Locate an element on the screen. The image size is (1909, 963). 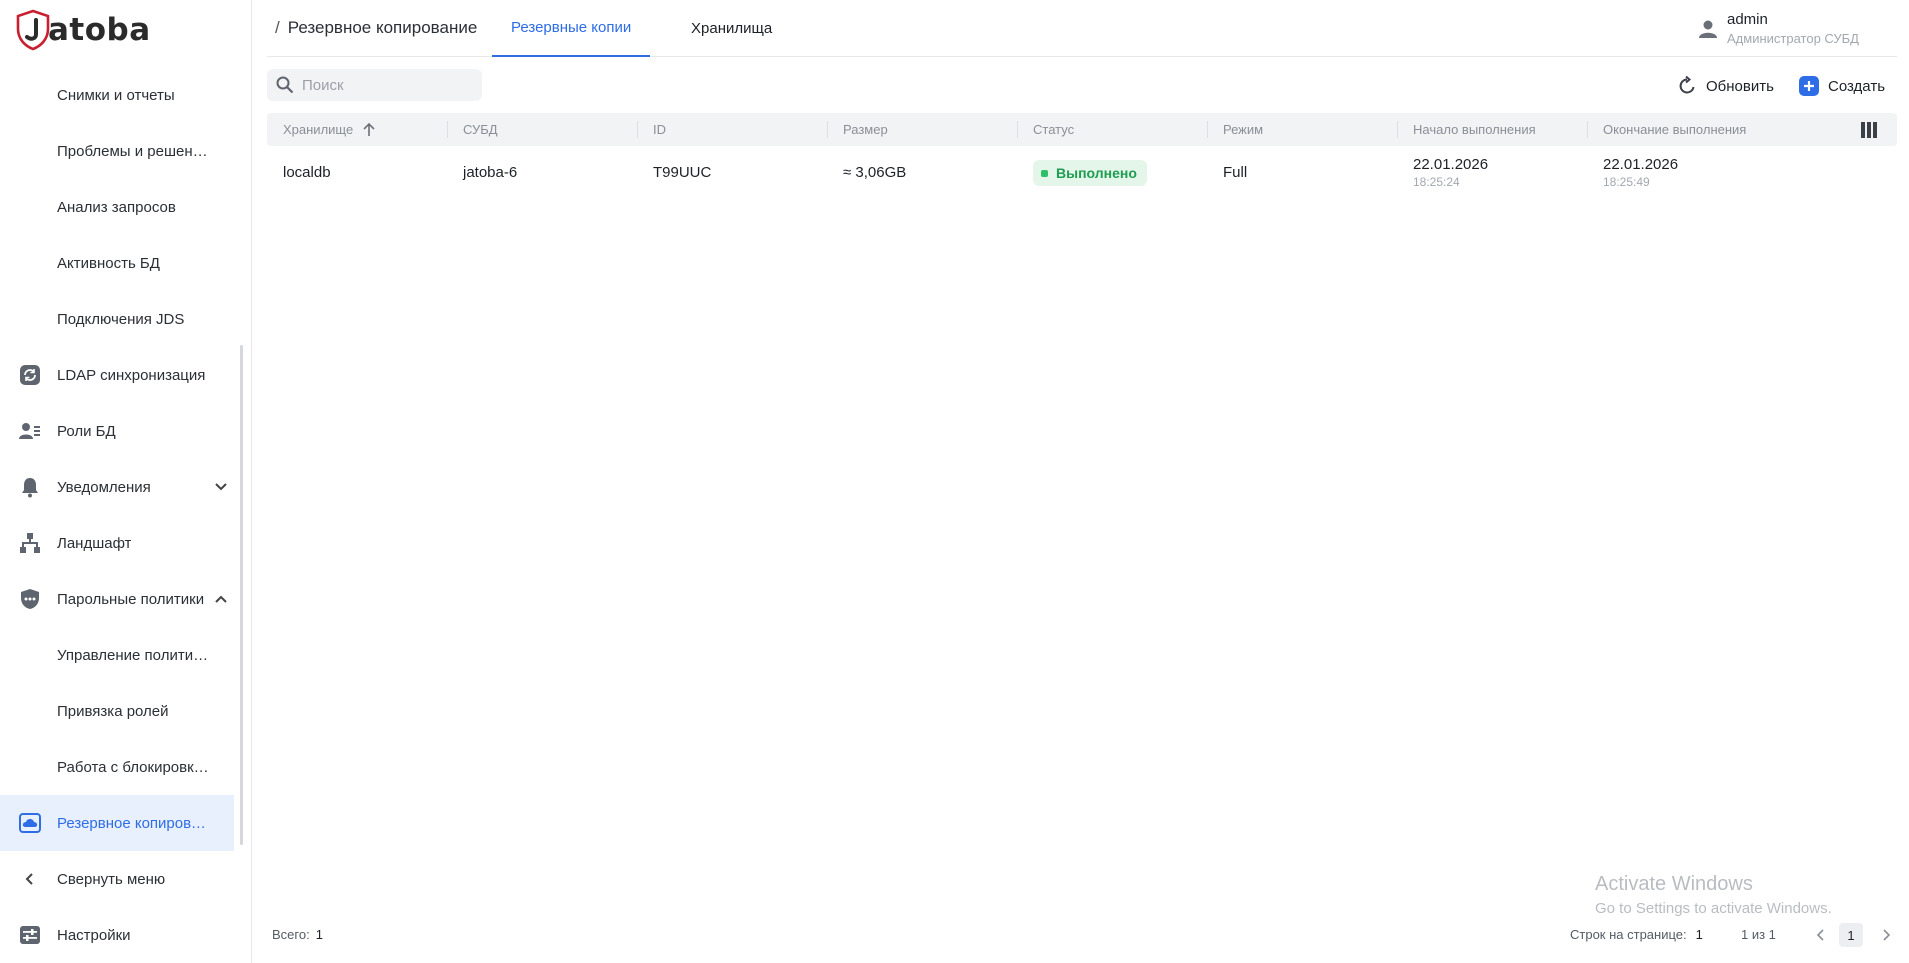
logo-text: atoba is located at coordinates (99, 30).